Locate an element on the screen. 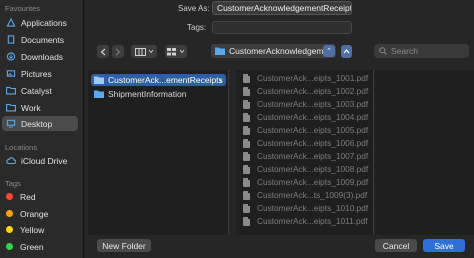 This screenshot has height=258, width=474. sidebar-tag-red: Red is located at coordinates (40, 196).